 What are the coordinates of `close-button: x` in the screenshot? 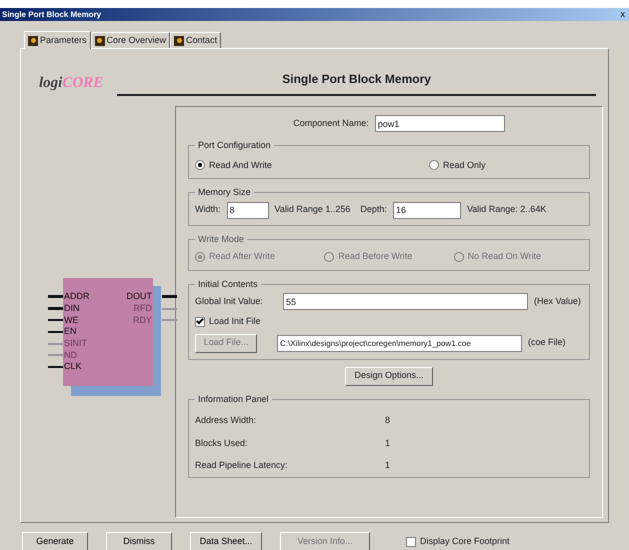 It's located at (622, 14).